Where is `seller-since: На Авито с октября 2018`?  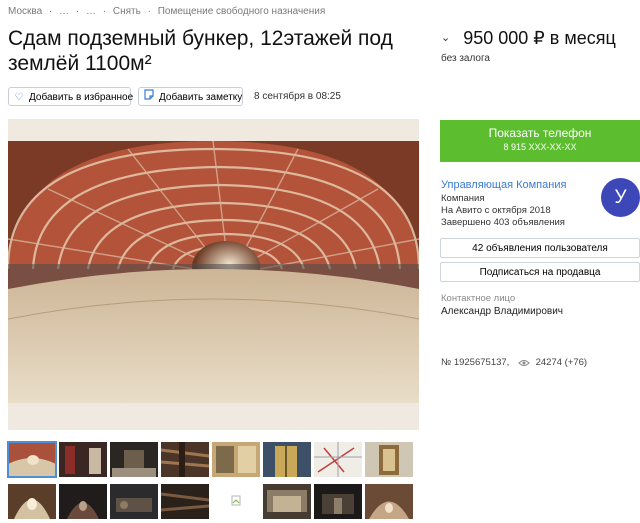 seller-since: На Авито с октября 2018 is located at coordinates (496, 210).